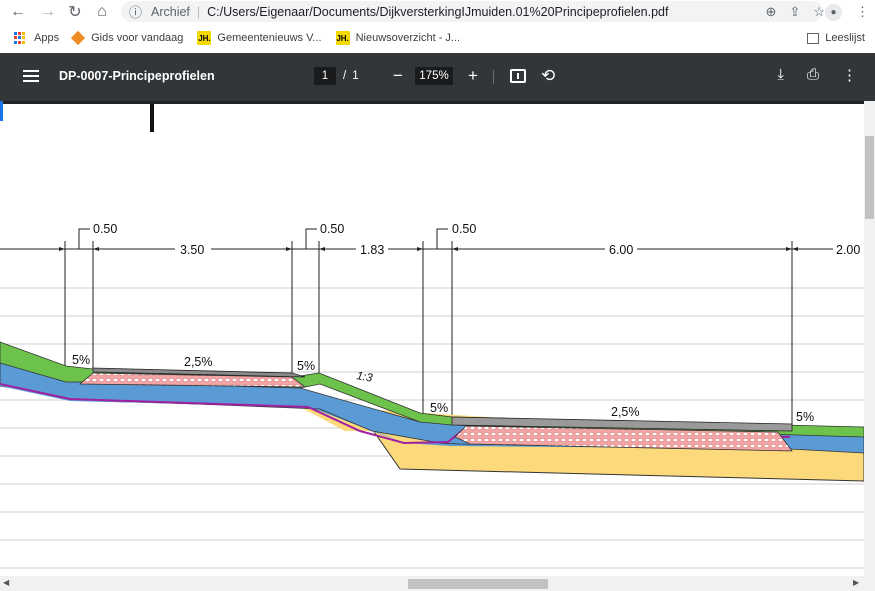 This screenshot has width=875, height=591. Describe the element at coordinates (325, 76) in the screenshot. I see `page-number-input: 1` at that location.